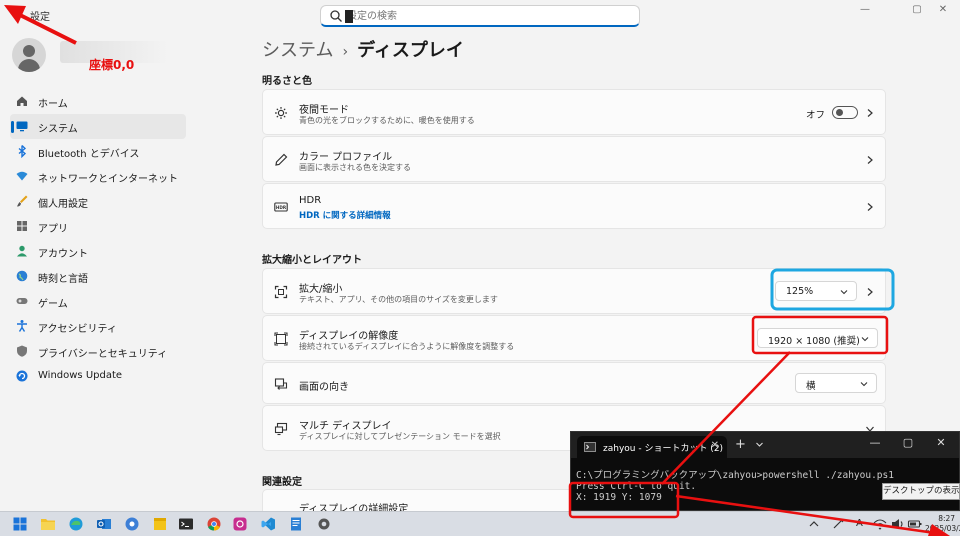  I want to click on vscode-icon, so click(268, 524).